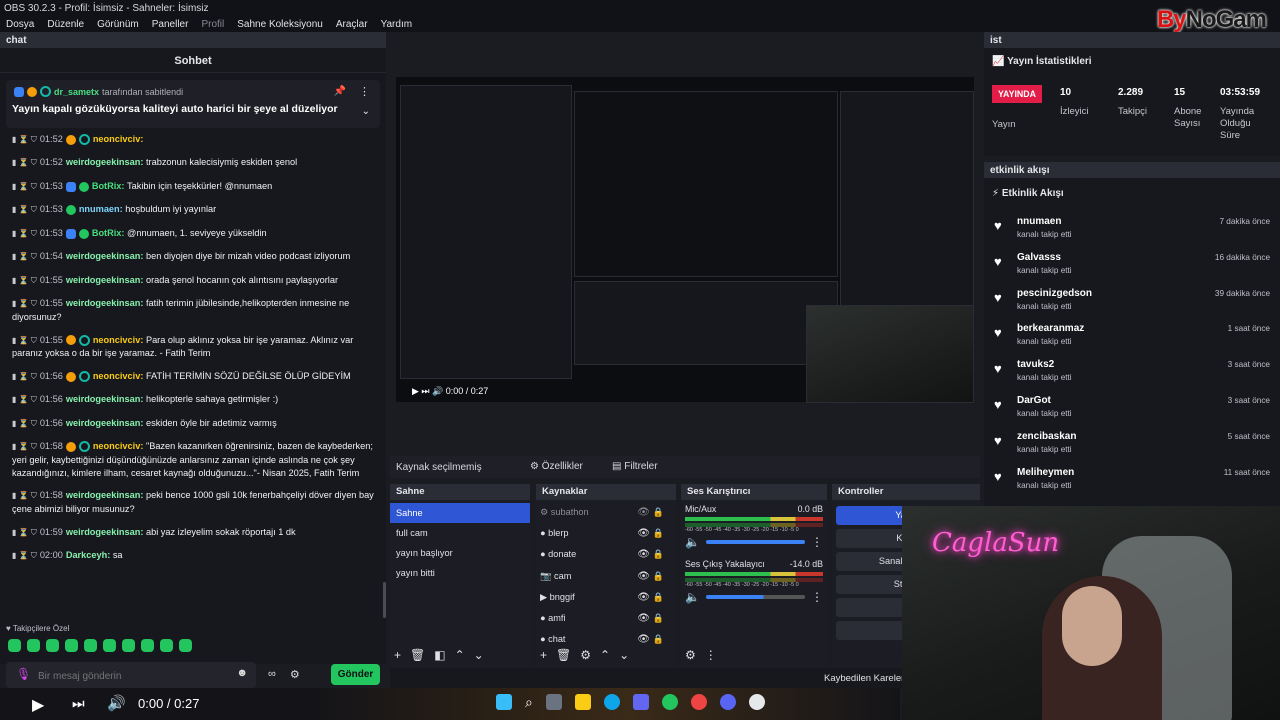 The height and width of the screenshot is (720, 1280). What do you see at coordinates (20, 24) in the screenshot?
I see `menu-item: Dosya` at bounding box center [20, 24].